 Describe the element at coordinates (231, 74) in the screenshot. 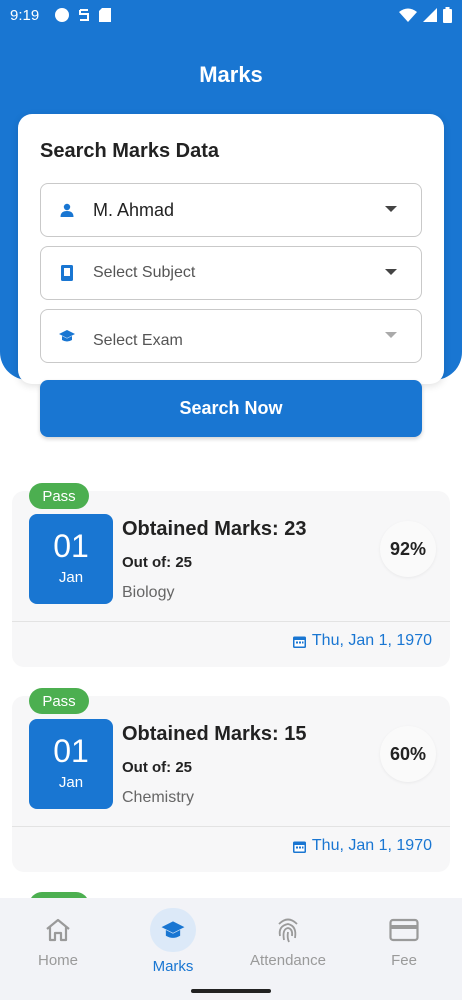

I see `page-title: Marks` at that location.